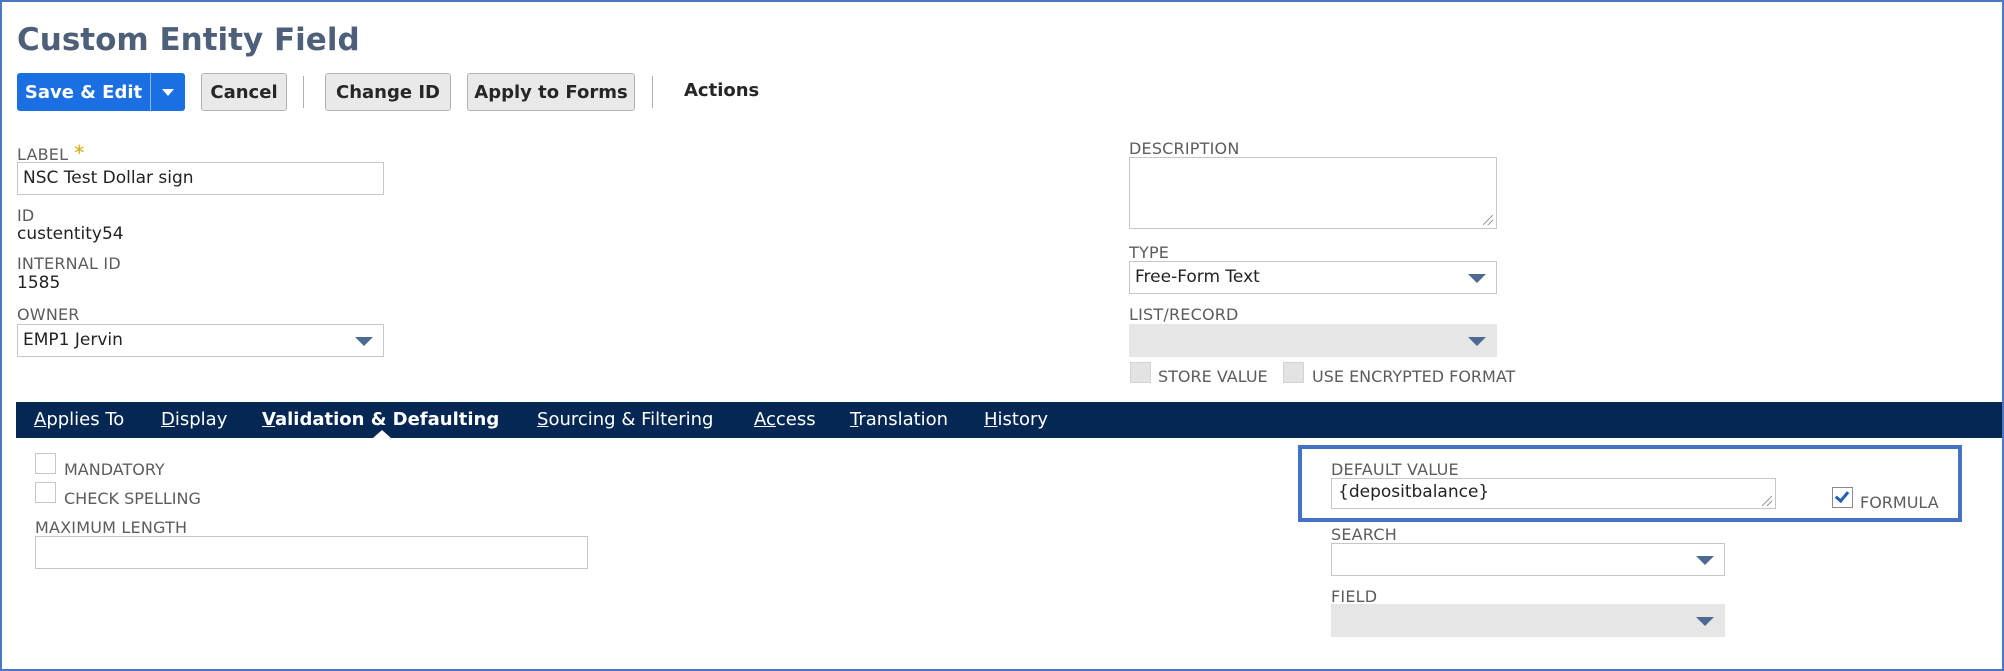 This screenshot has width=2004, height=671. I want to click on list-record-label: LIST/RECORD, so click(1184, 314).